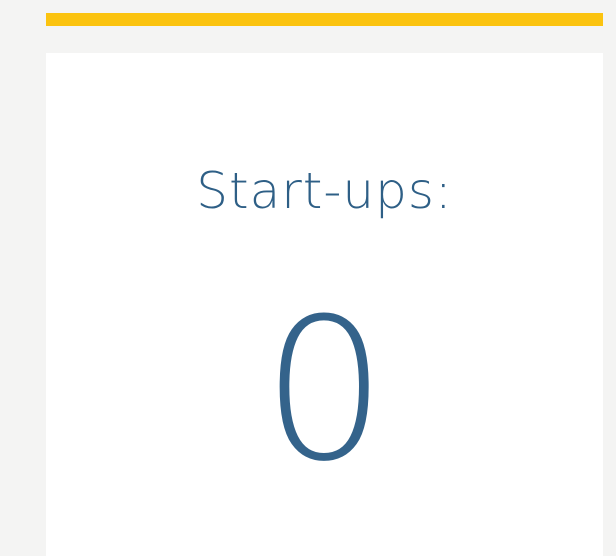  What do you see at coordinates (324, 391) in the screenshot?
I see `stat-value: 0` at bounding box center [324, 391].